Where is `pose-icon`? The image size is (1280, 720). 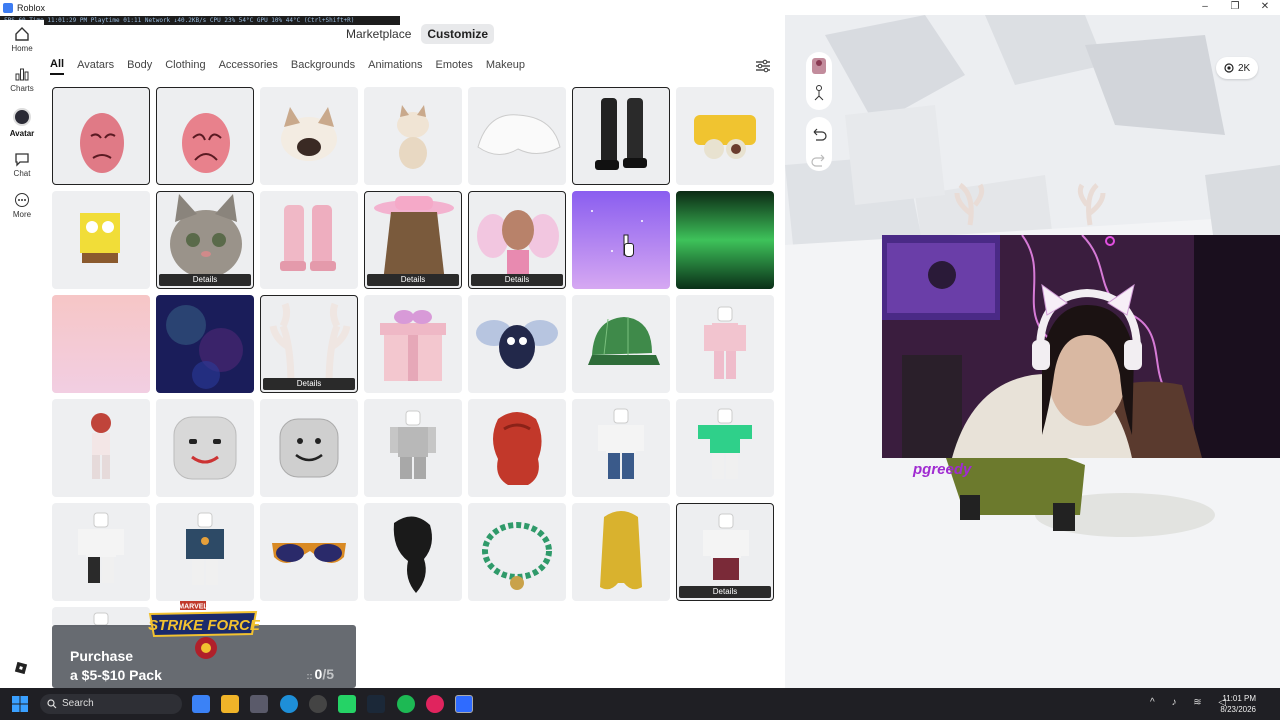
pose-icon is located at coordinates (819, 93).